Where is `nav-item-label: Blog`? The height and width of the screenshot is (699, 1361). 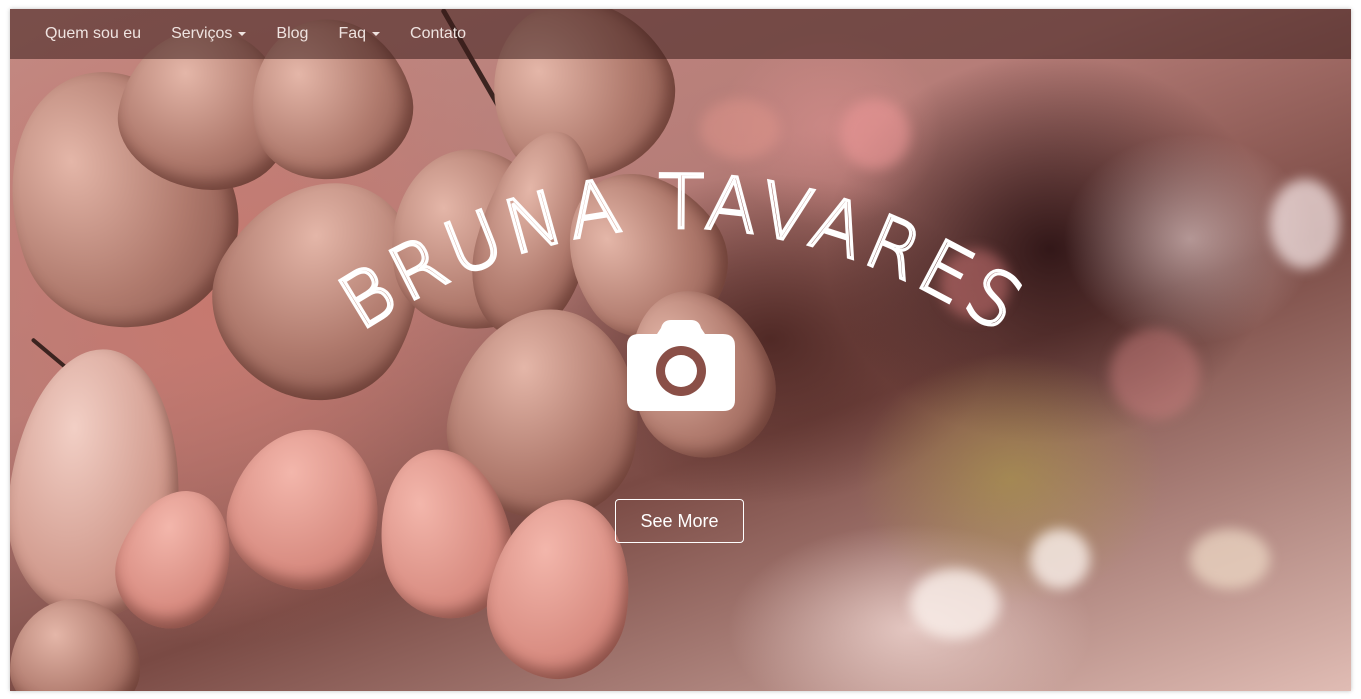 nav-item-label: Blog is located at coordinates (292, 33).